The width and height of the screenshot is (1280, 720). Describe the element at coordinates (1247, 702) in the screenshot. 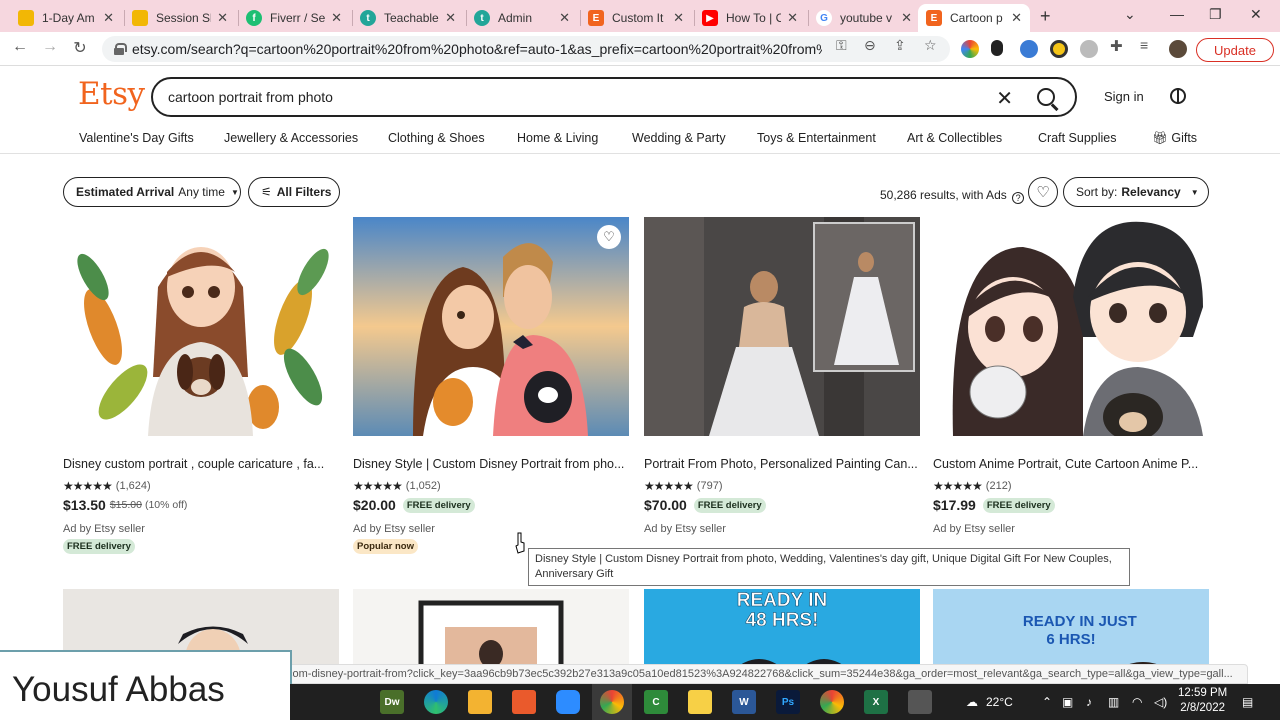

I see `notification-icon: ▤` at that location.